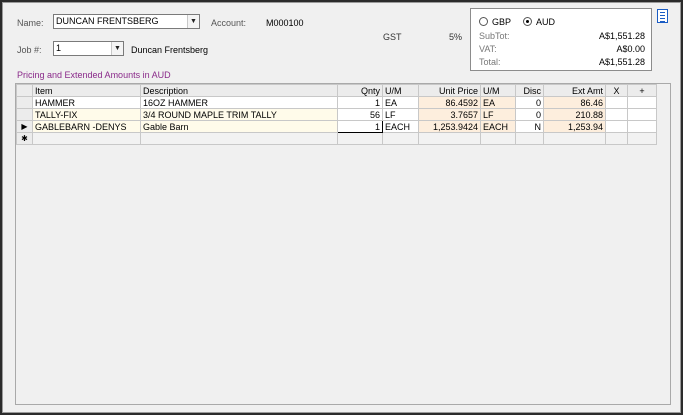 This screenshot has height=415, width=683. Describe the element at coordinates (527, 21) in the screenshot. I see `radio-checked-icon` at that location.